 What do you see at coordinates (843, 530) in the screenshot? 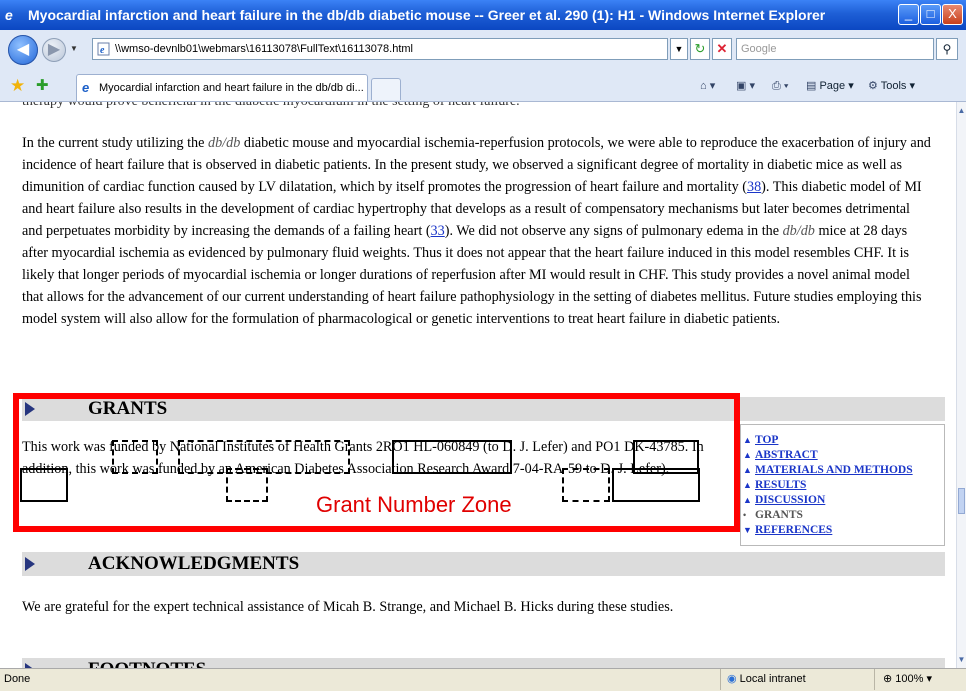
I see `toc-link-references: ▼ REFERENCES` at bounding box center [843, 530].